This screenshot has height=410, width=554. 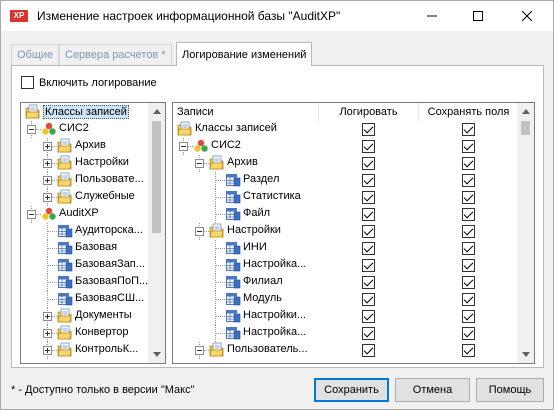 What do you see at coordinates (272, 196) in the screenshot?
I see `tree-item-label: Статистика` at bounding box center [272, 196].